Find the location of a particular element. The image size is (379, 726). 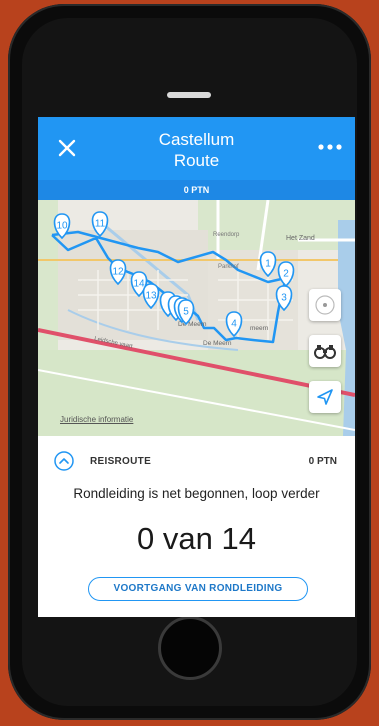

title-line-2: Route is located at coordinates (196, 160).